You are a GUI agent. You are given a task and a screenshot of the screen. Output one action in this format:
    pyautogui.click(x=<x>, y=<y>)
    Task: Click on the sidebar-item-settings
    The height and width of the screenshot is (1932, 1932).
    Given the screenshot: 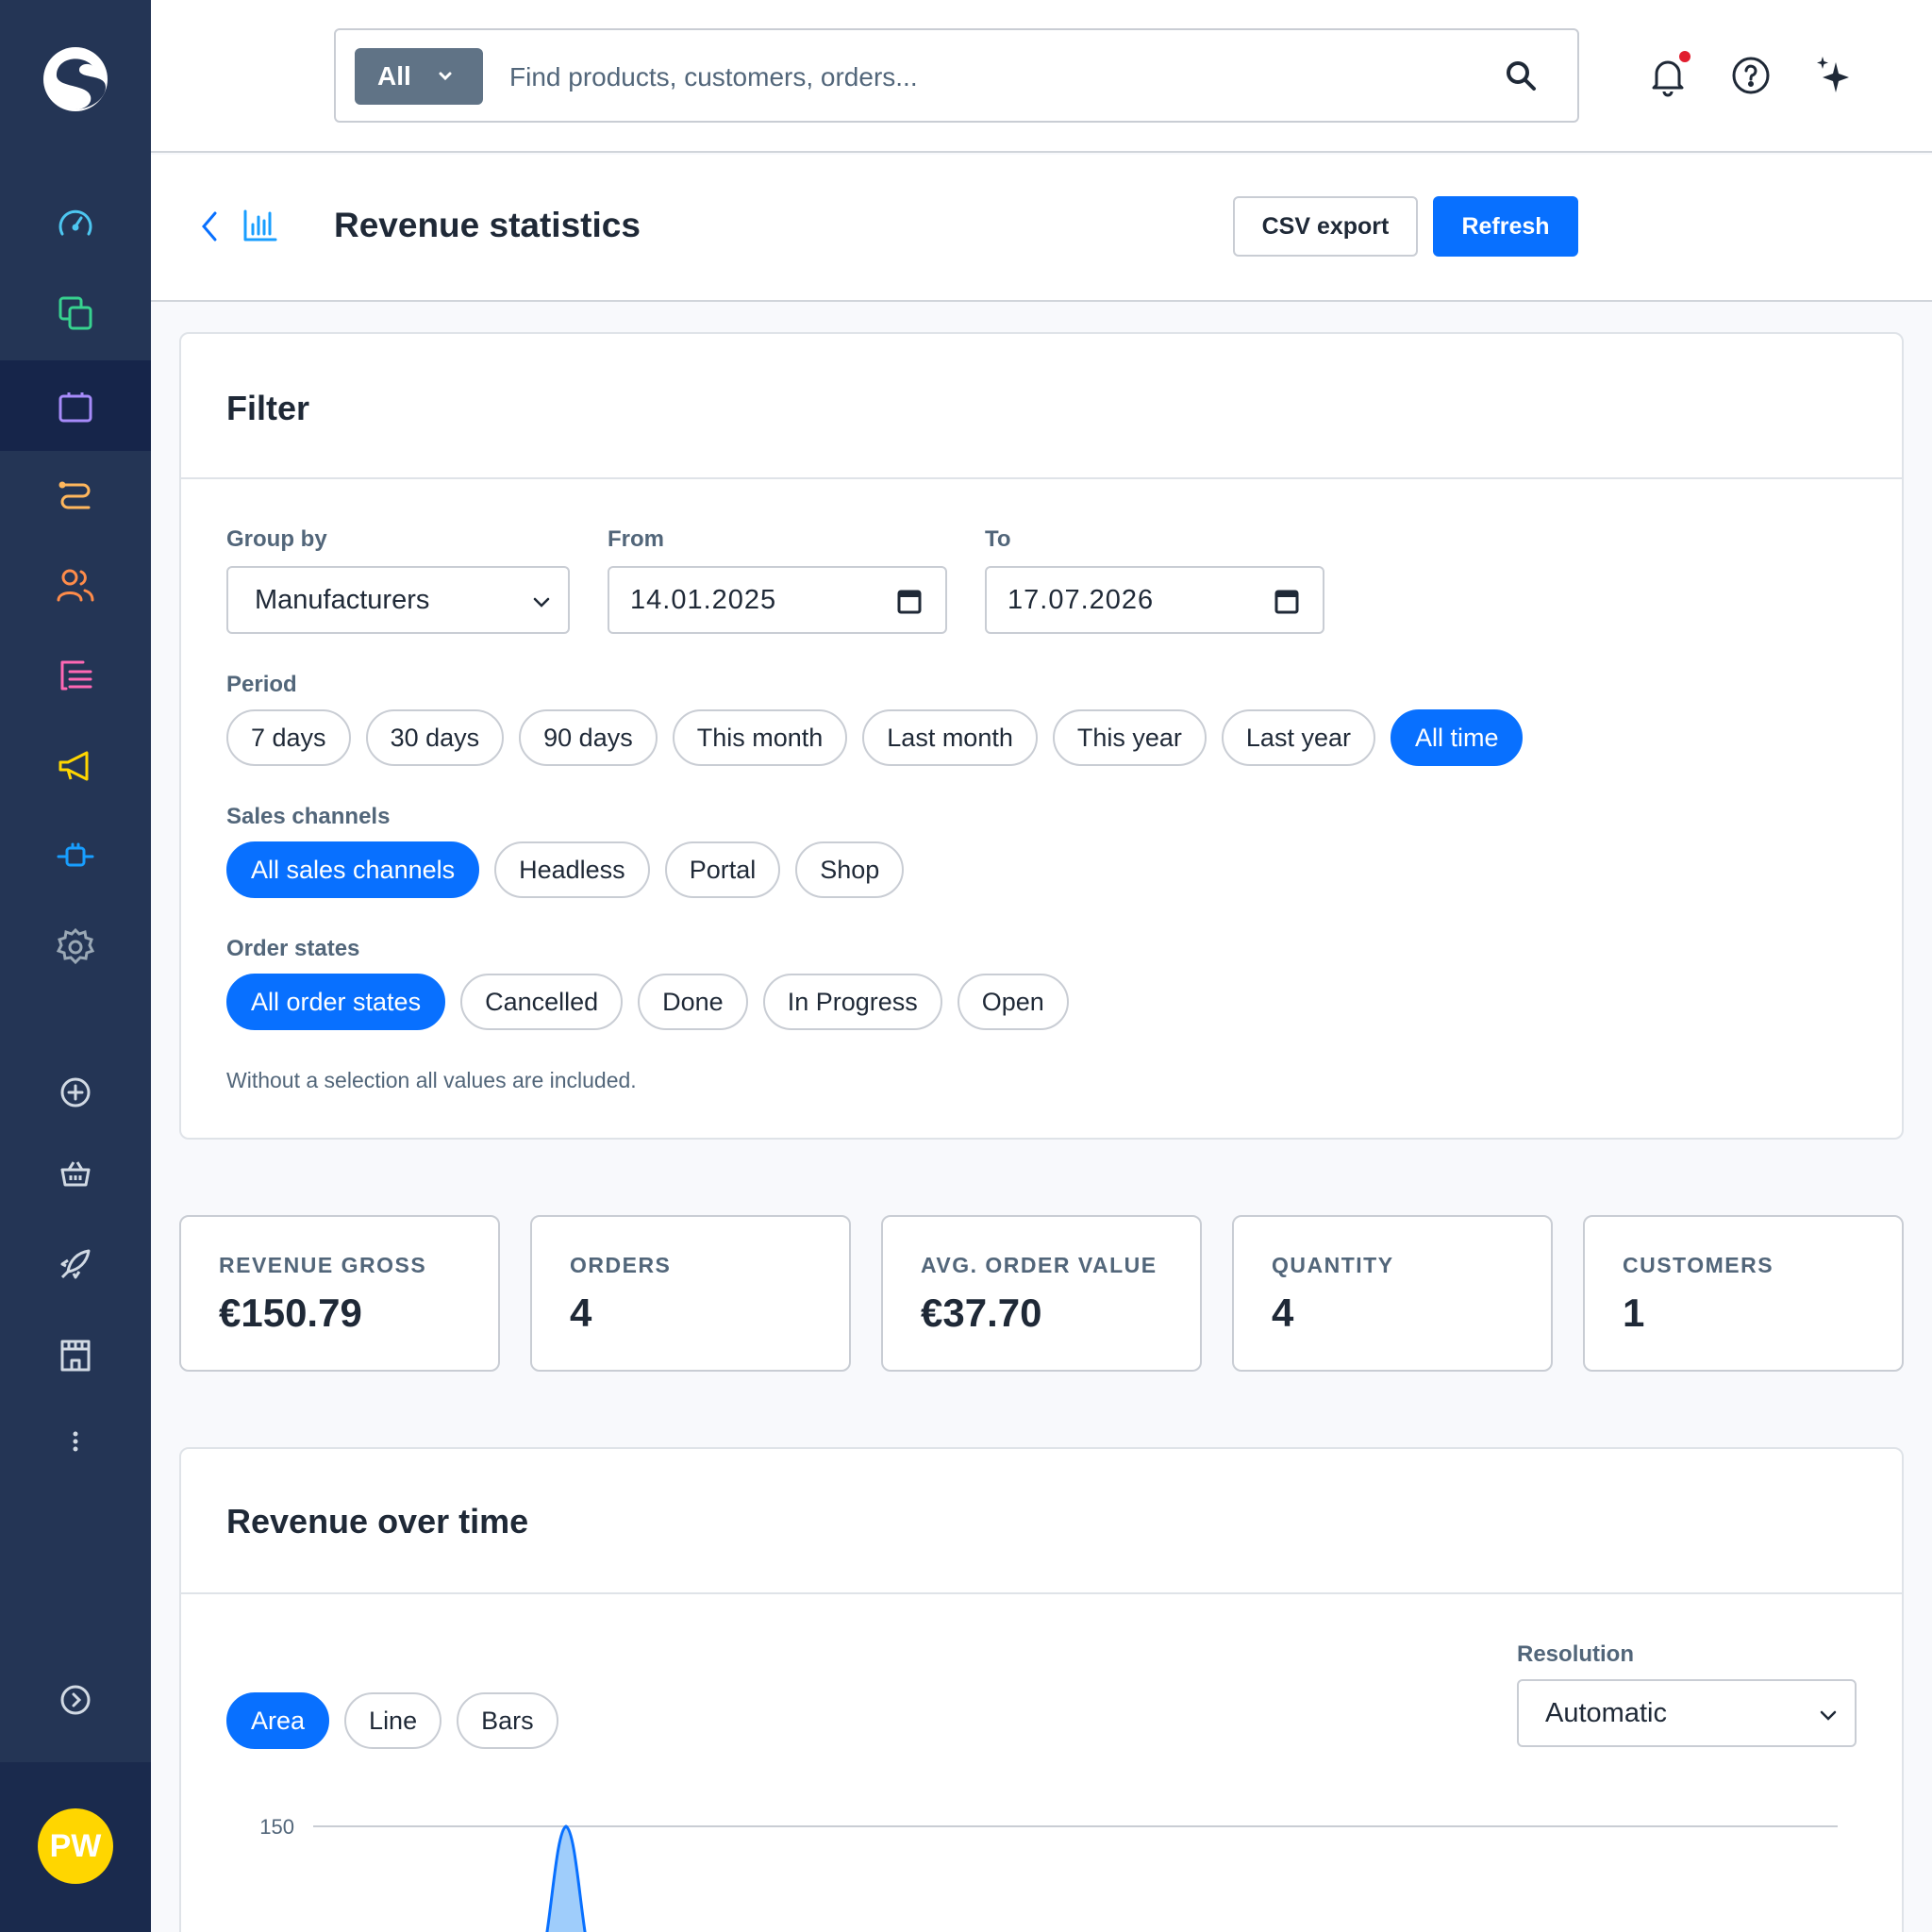 What is the action you would take?
    pyautogui.click(x=75, y=947)
    